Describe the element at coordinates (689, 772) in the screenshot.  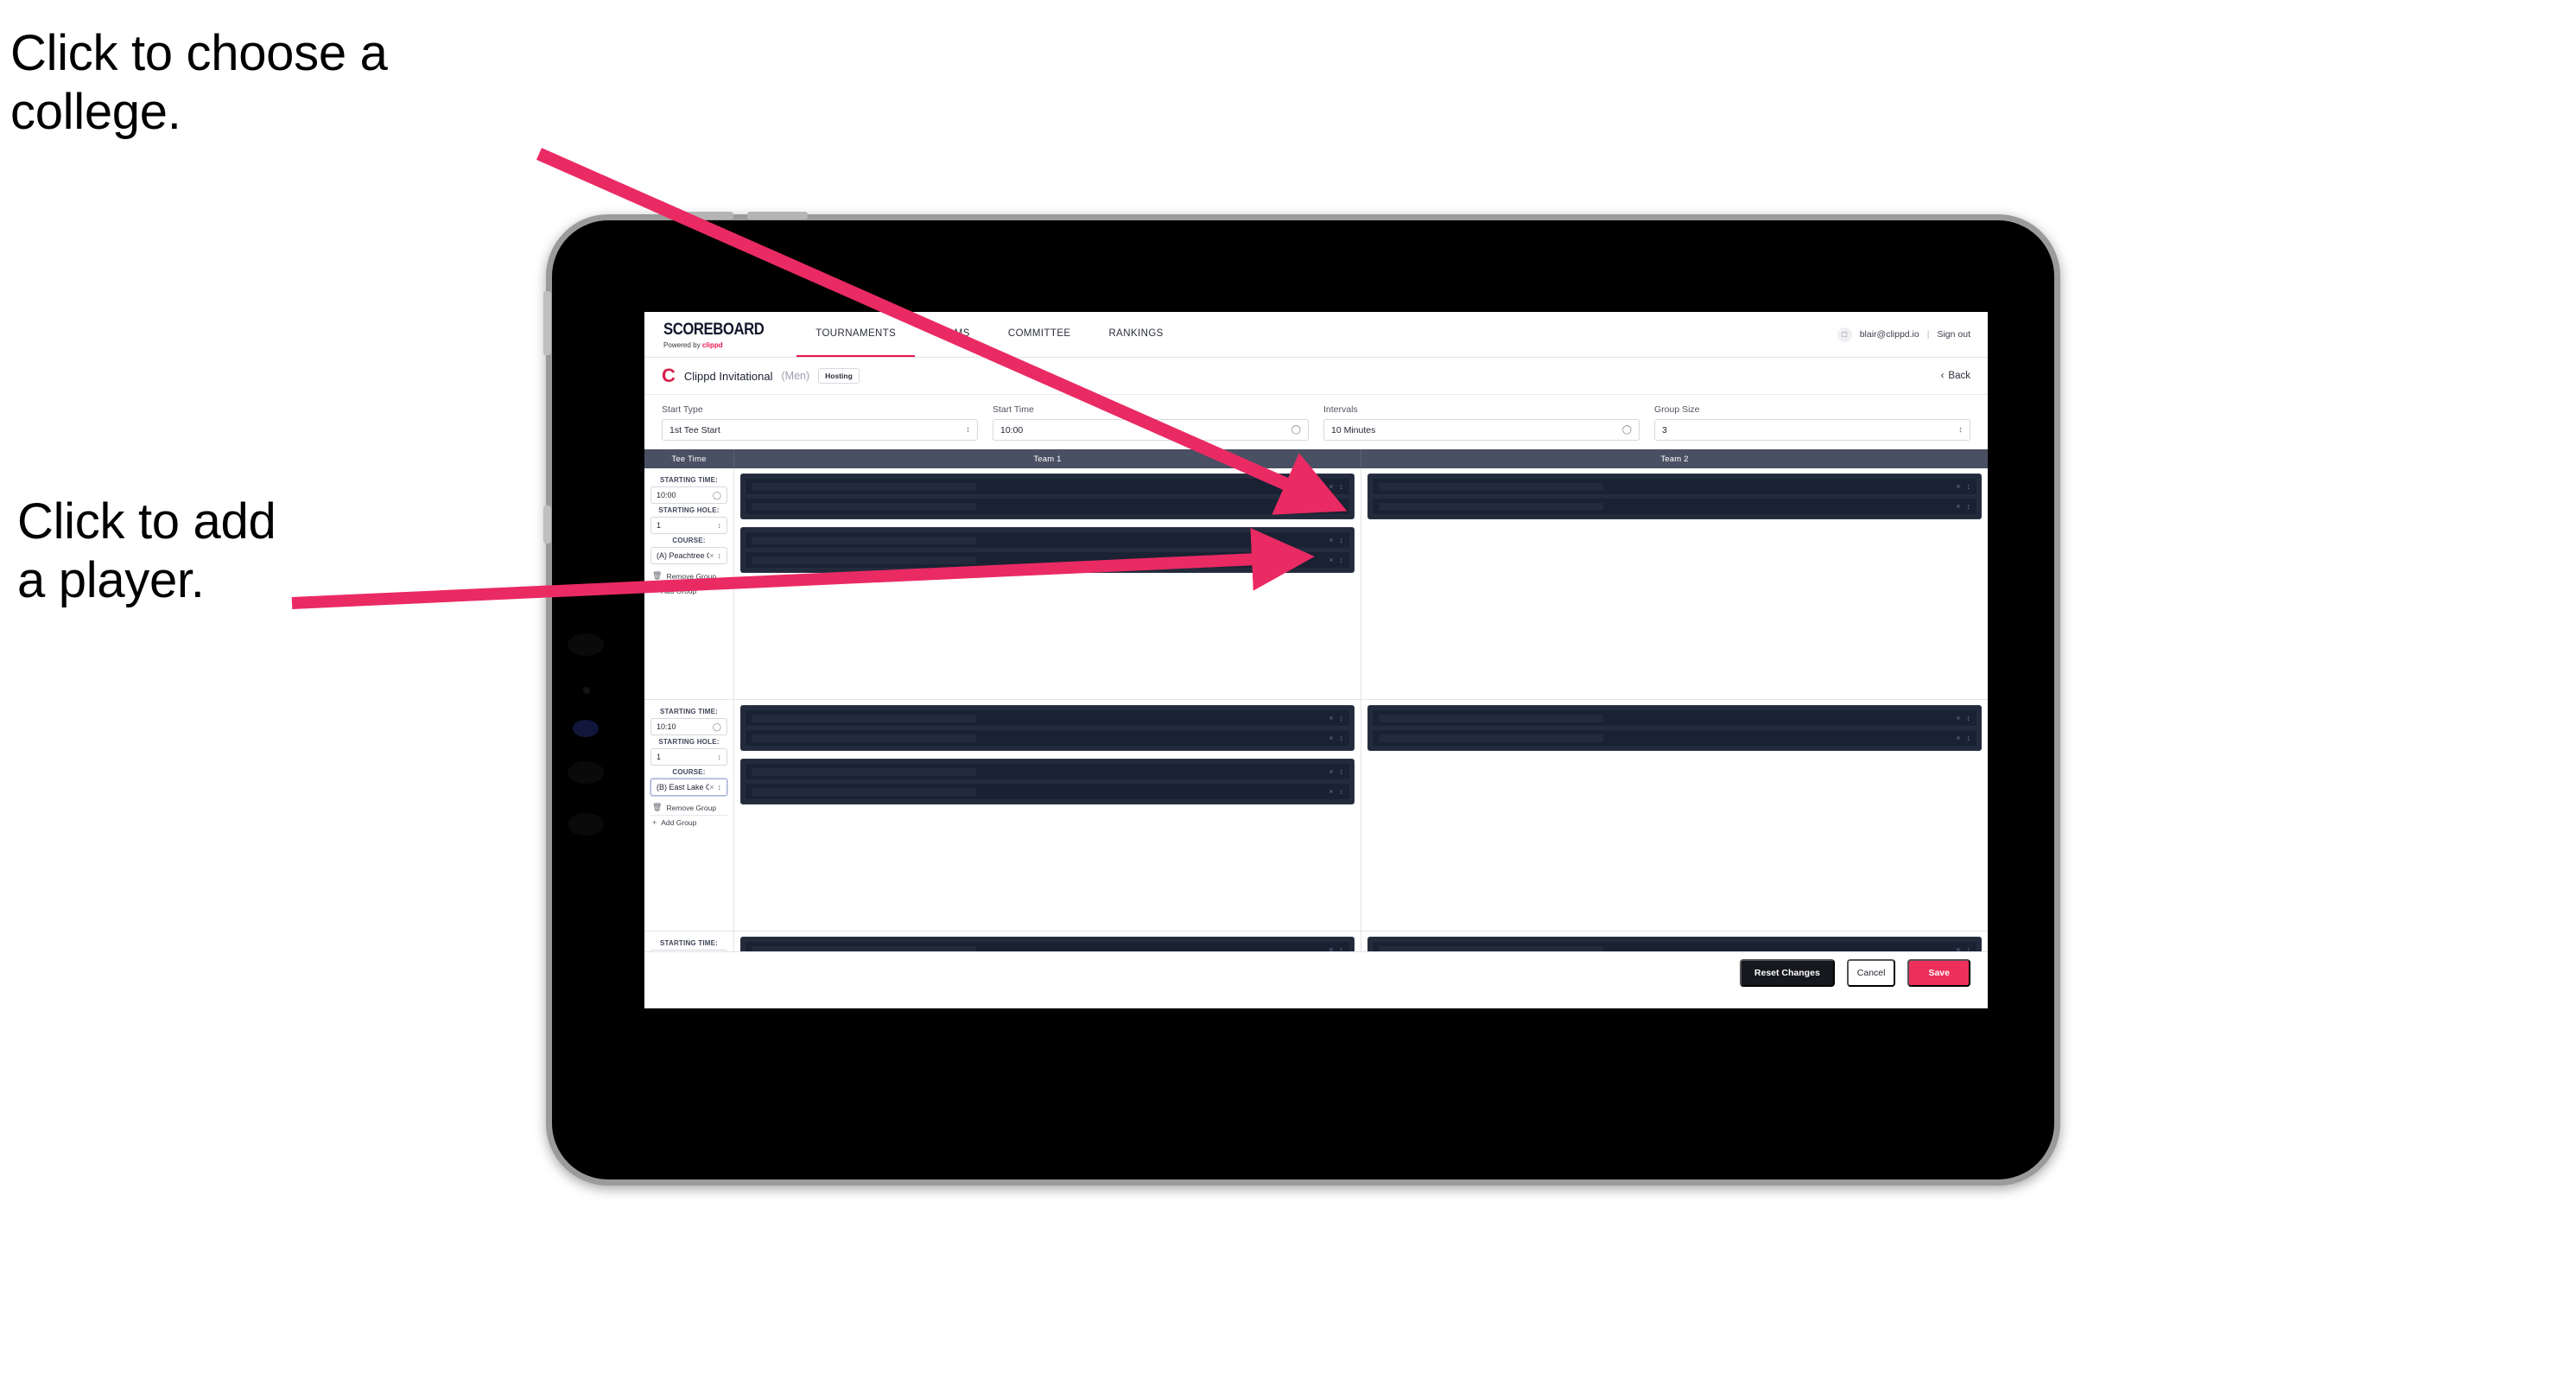
I see `label-course: COURSE:` at that location.